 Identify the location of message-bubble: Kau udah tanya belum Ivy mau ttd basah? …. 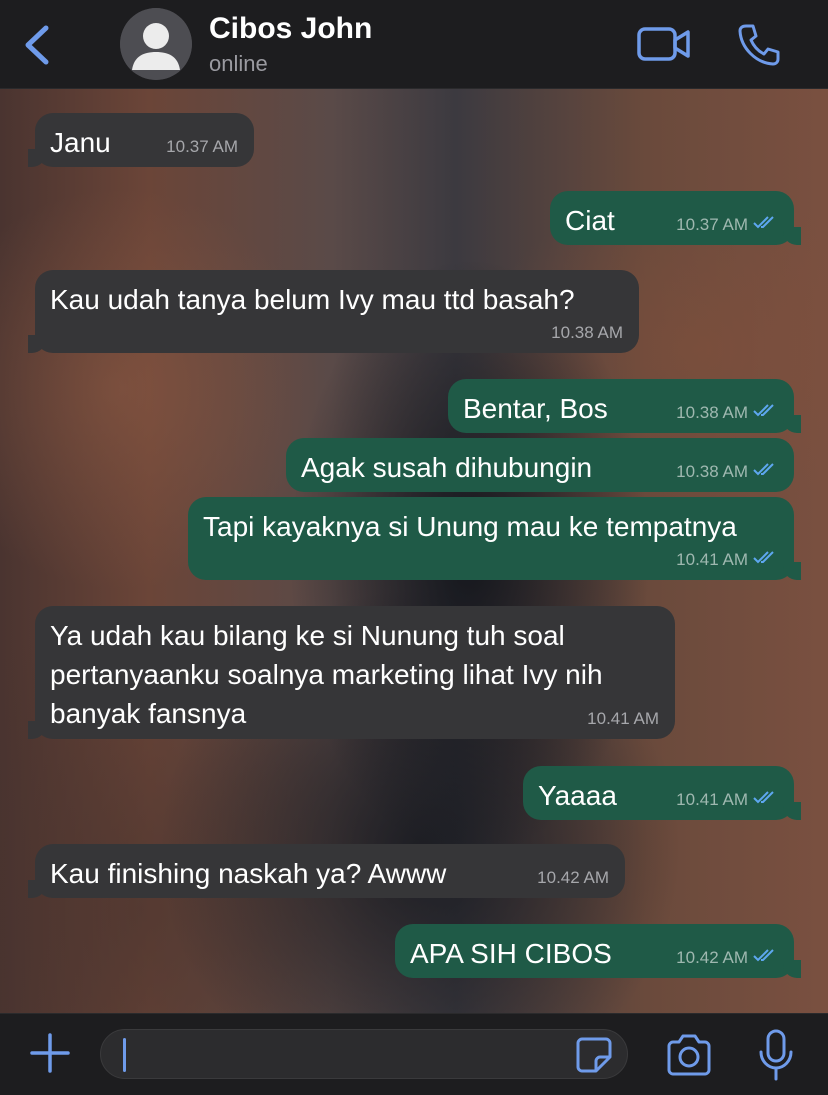
(333, 311).